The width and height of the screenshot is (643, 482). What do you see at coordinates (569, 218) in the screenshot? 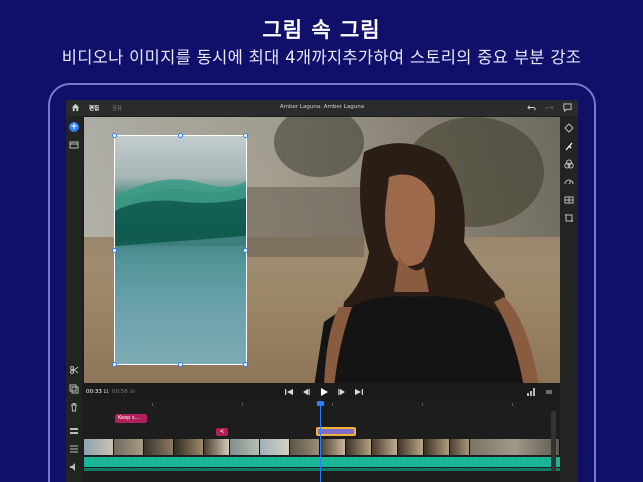
I see `transform-icon` at bounding box center [569, 218].